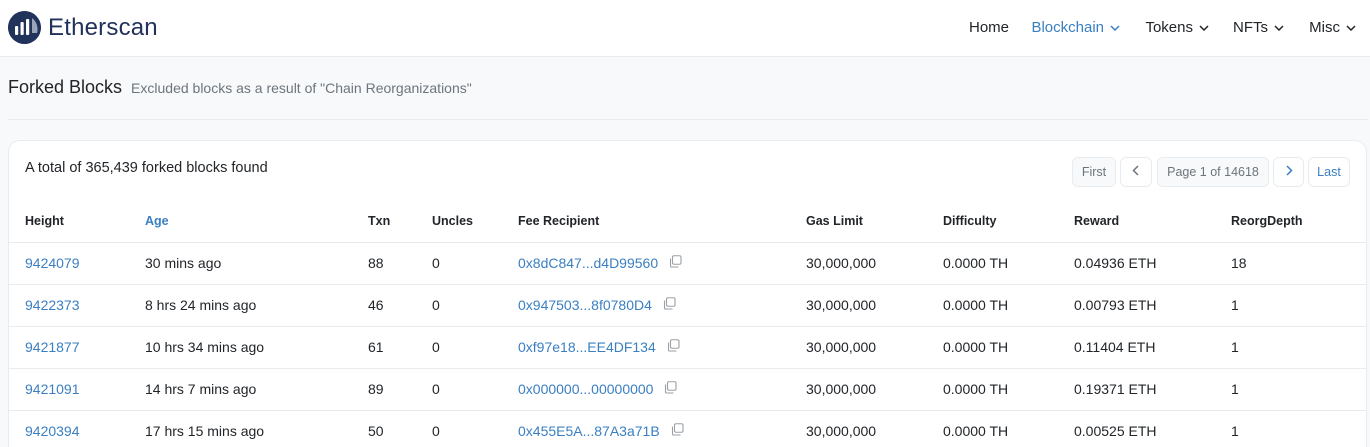 The width and height of the screenshot is (1370, 447). I want to click on txn-cell: 50, so click(400, 428).